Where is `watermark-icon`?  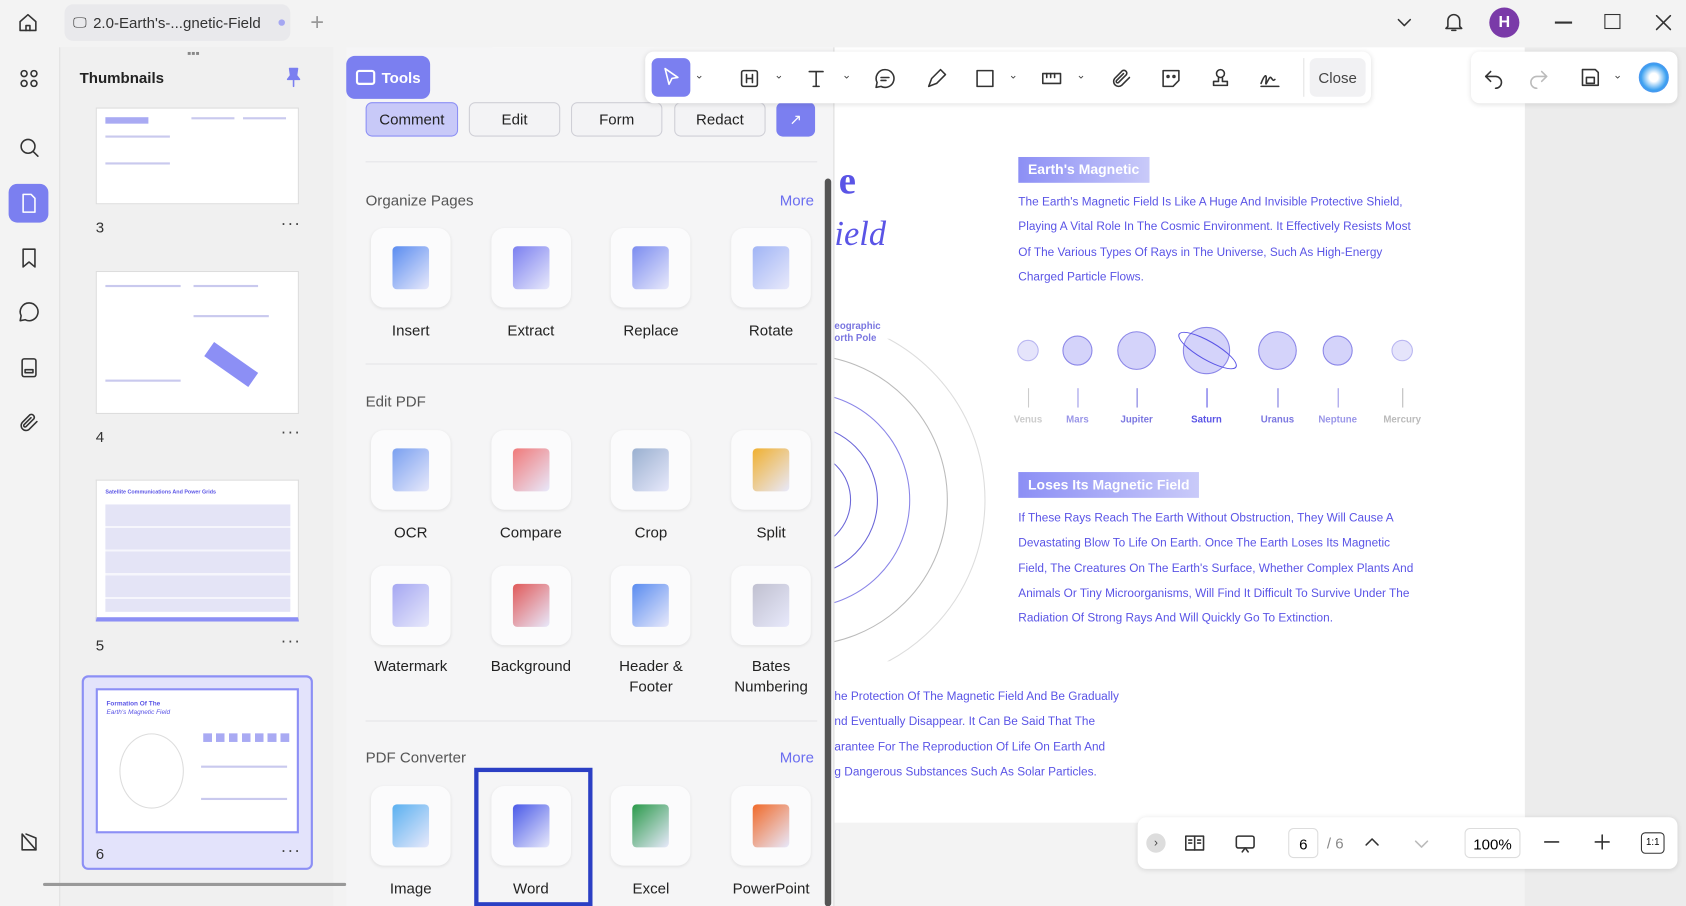 watermark-icon is located at coordinates (411, 605).